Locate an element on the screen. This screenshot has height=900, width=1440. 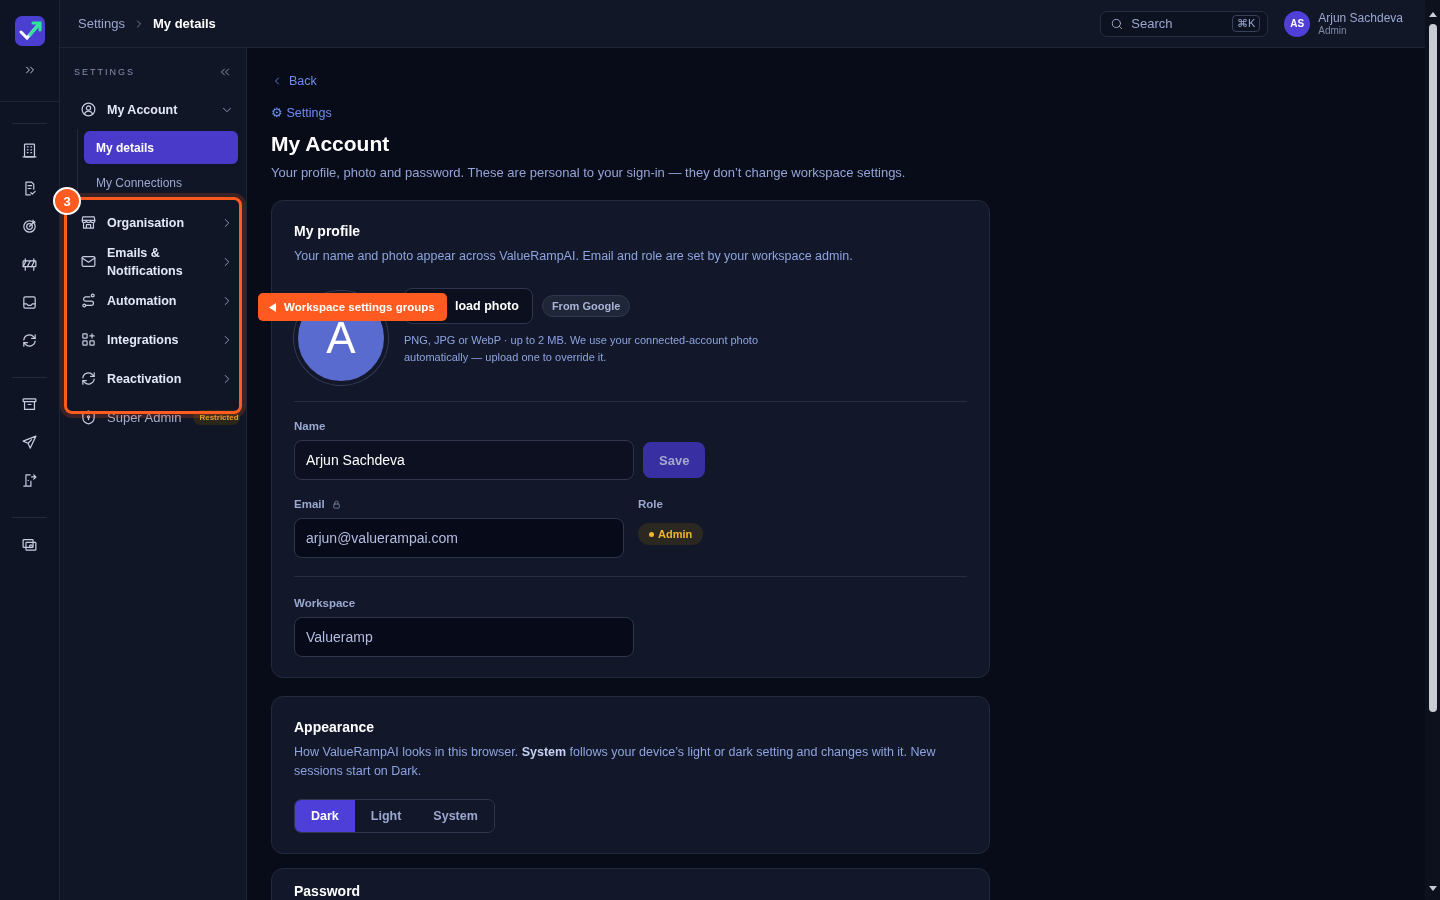
archive-icon is located at coordinates (29, 404).